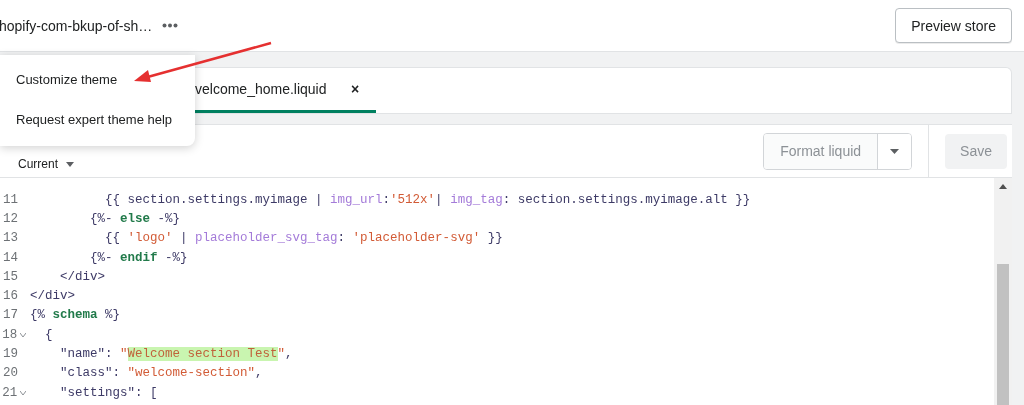 Image resolution: width=1024 pixels, height=405 pixels. I want to click on line-number: 13, so click(10, 238).